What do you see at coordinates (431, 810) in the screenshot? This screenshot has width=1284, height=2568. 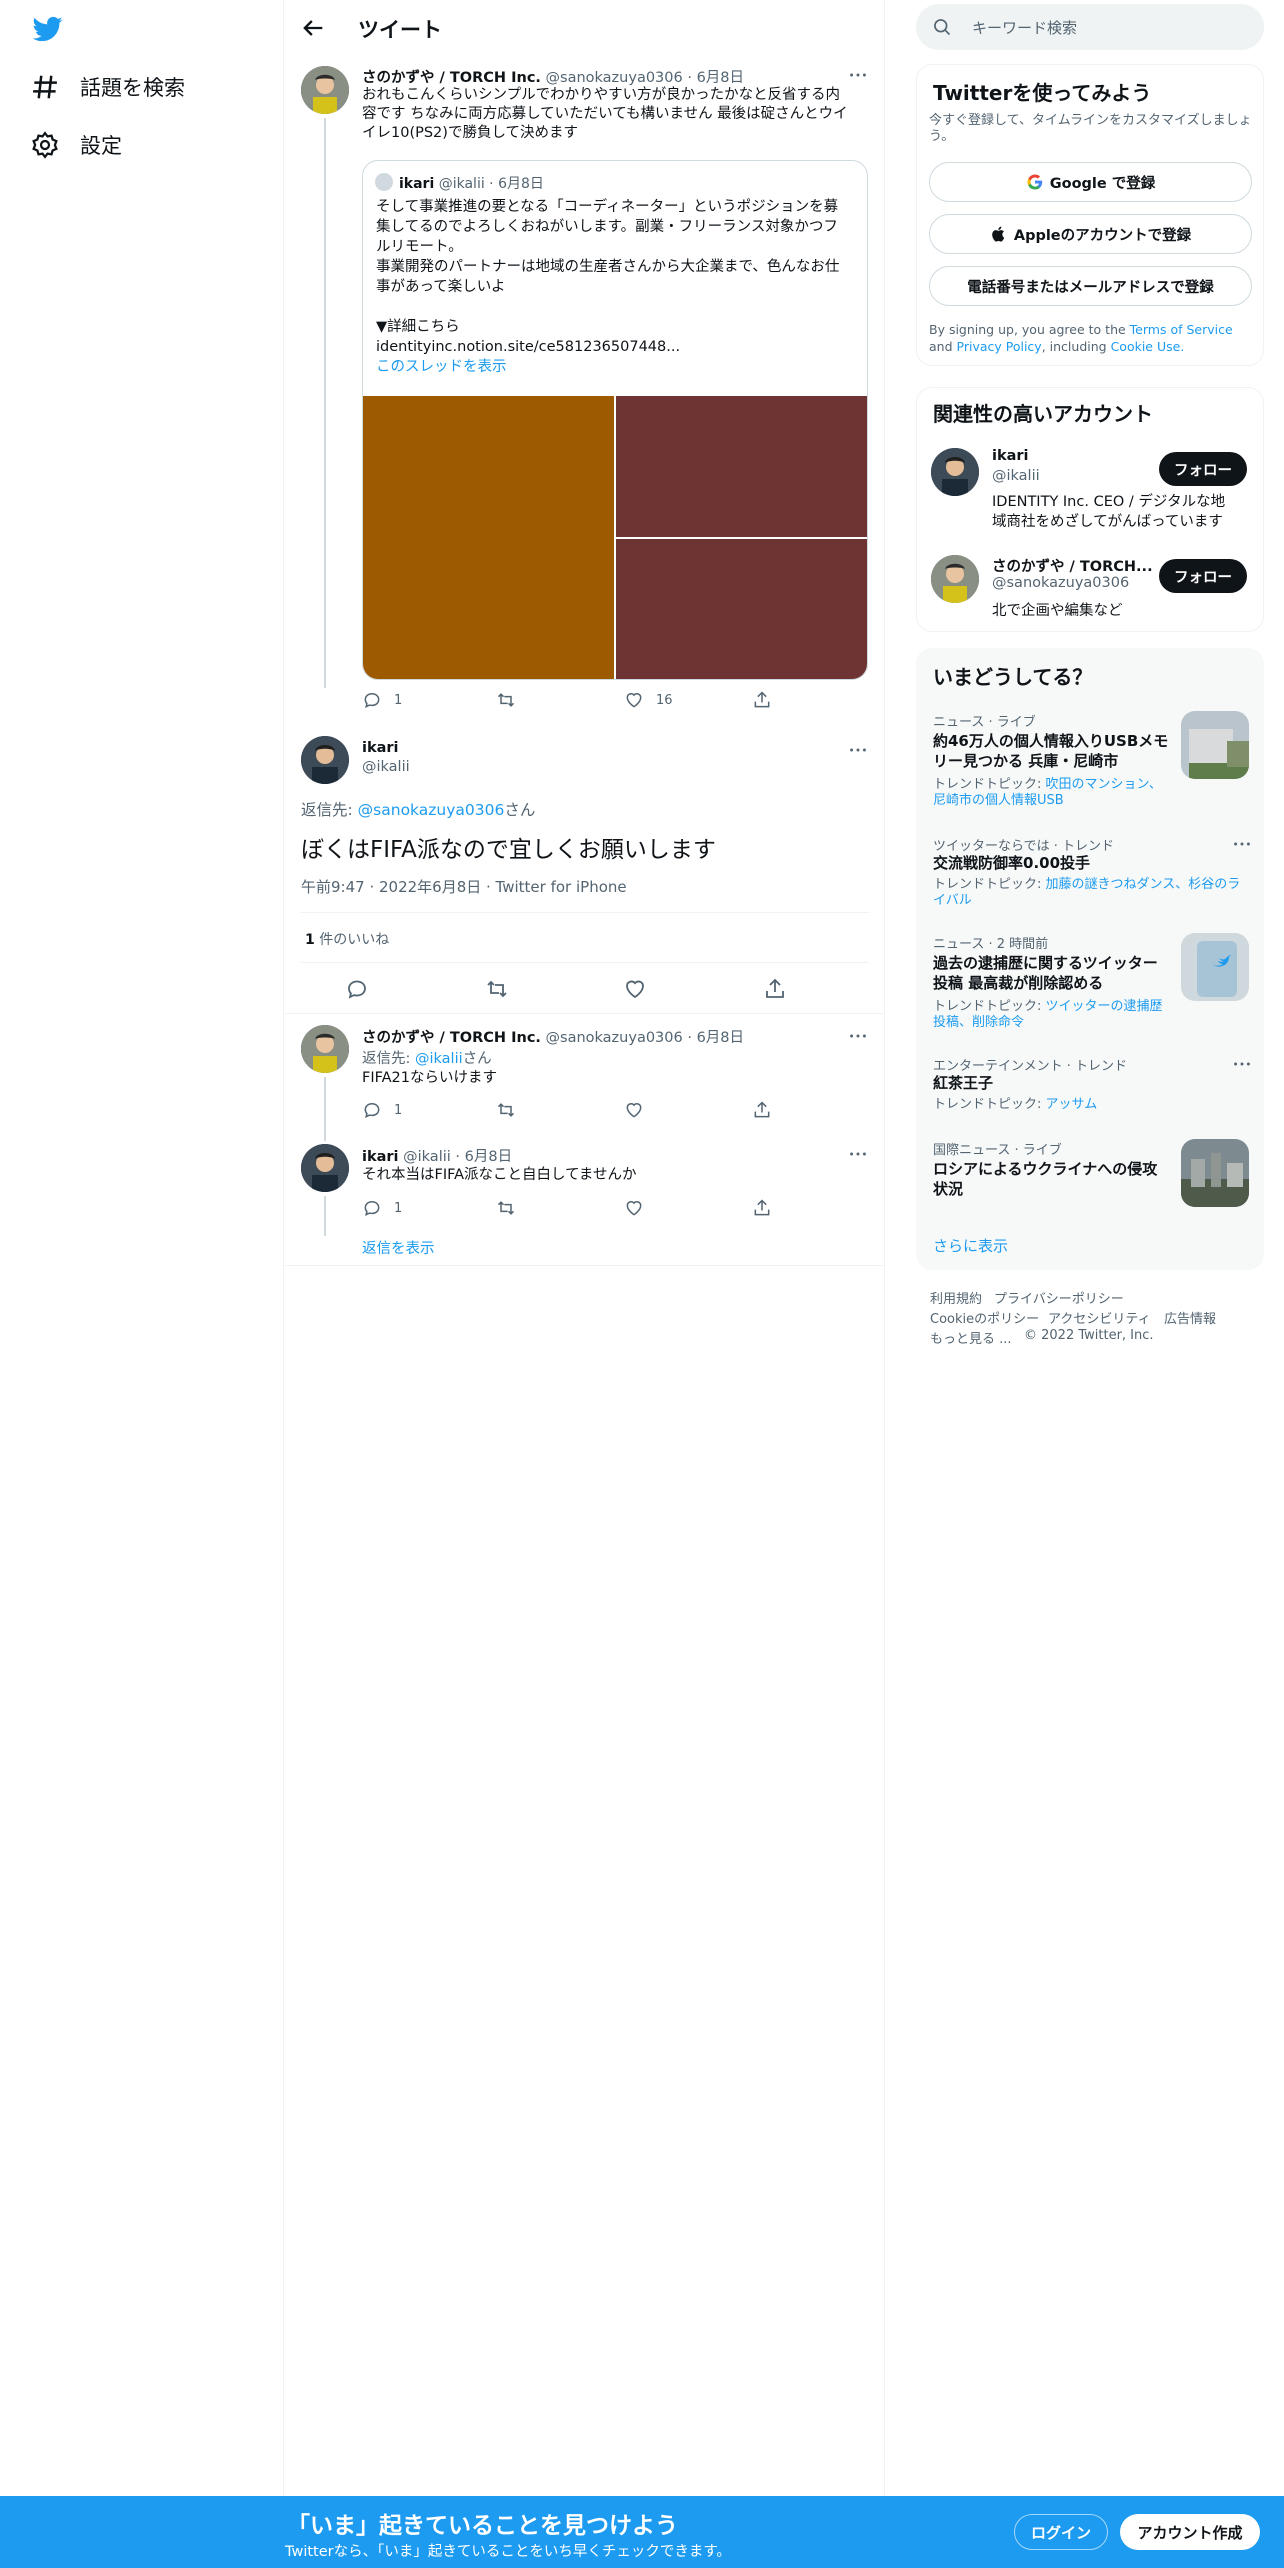 I see `reply-to-link: @sanokazuya0306` at bounding box center [431, 810].